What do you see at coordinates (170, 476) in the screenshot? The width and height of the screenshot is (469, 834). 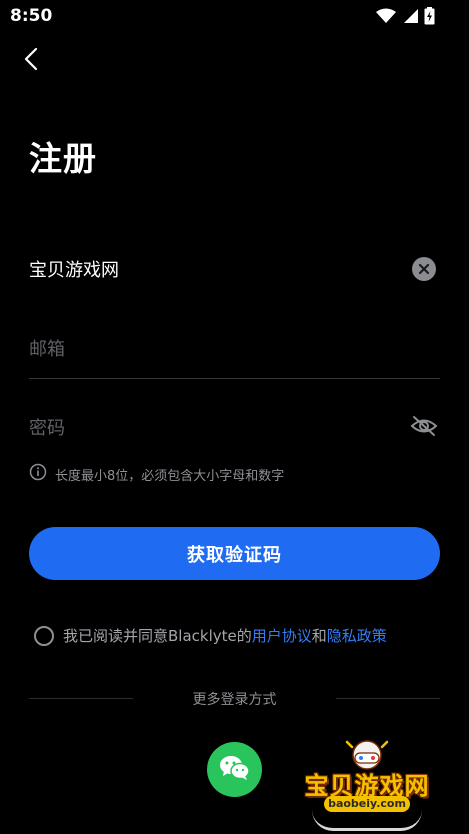 I see `password-hint-text: 长度最小8位，必须包含大小字母和数字` at bounding box center [170, 476].